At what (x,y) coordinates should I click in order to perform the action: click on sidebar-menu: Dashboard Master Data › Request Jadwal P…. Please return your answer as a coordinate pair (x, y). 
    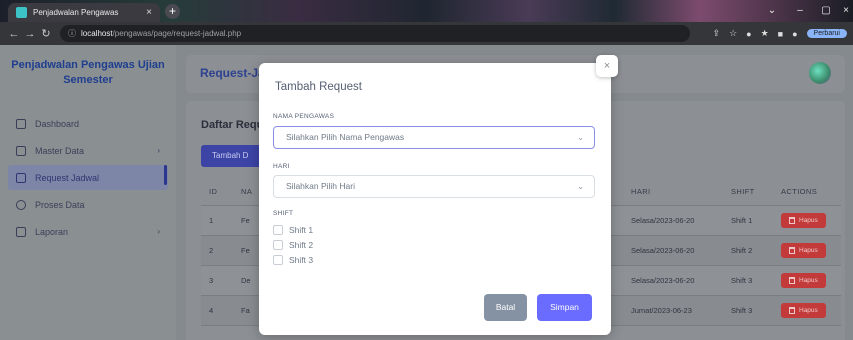
    Looking at the image, I should click on (88, 178).